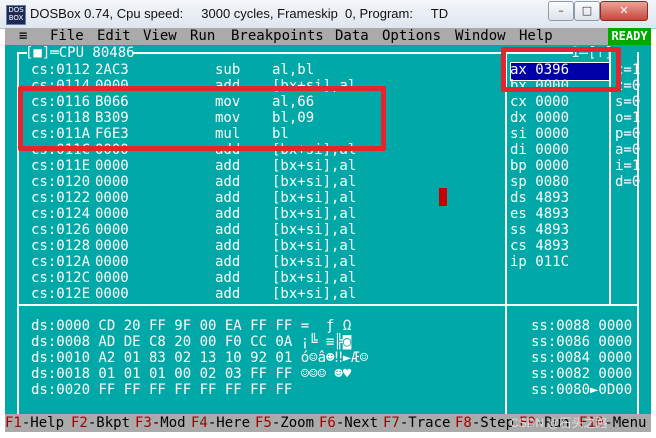 Image resolution: width=656 pixels, height=438 pixels. I want to click on flag-item: s=0, so click(627, 102).